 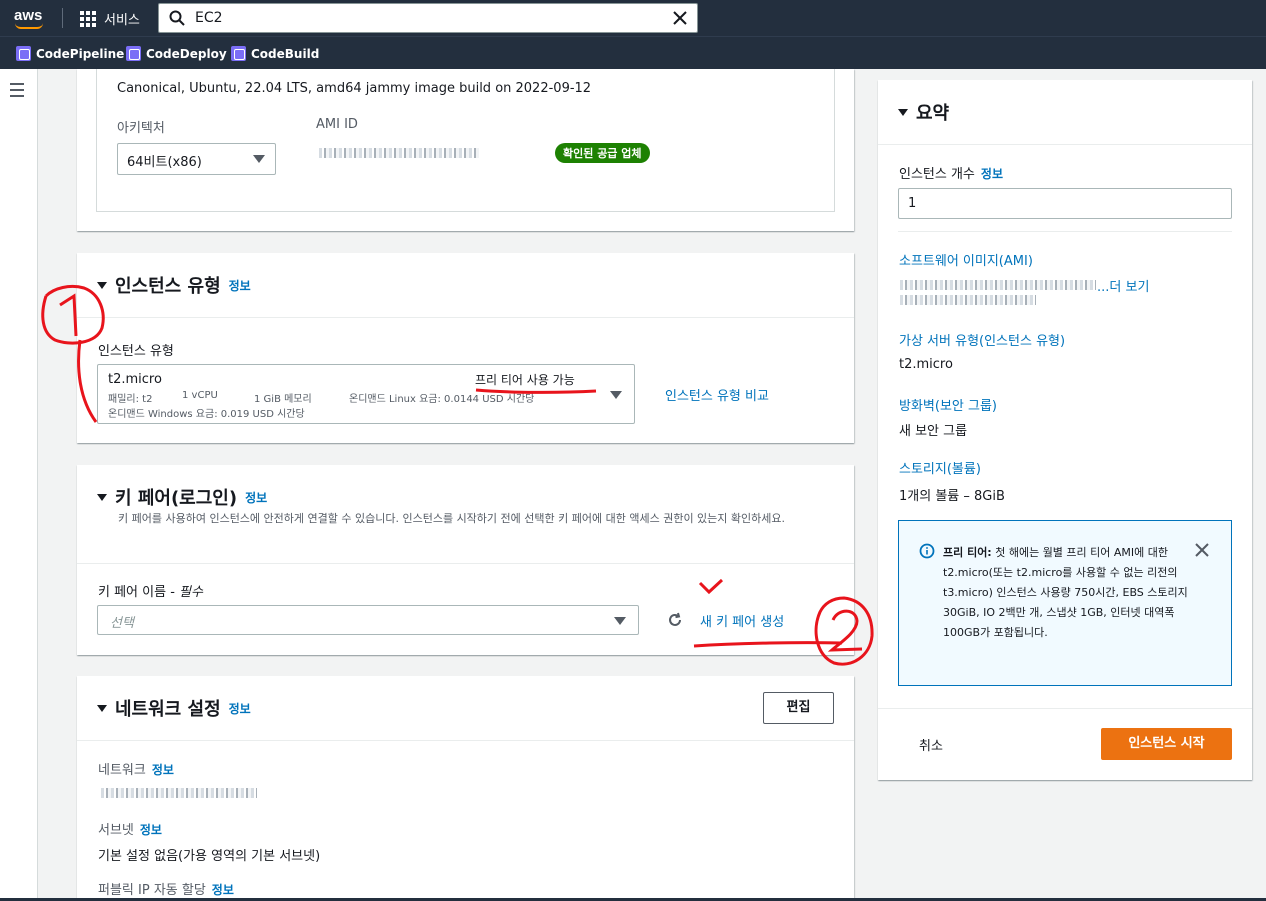 I want to click on key-pair-name-label: 키 페어 이름 - 필수, so click(x=150, y=590).